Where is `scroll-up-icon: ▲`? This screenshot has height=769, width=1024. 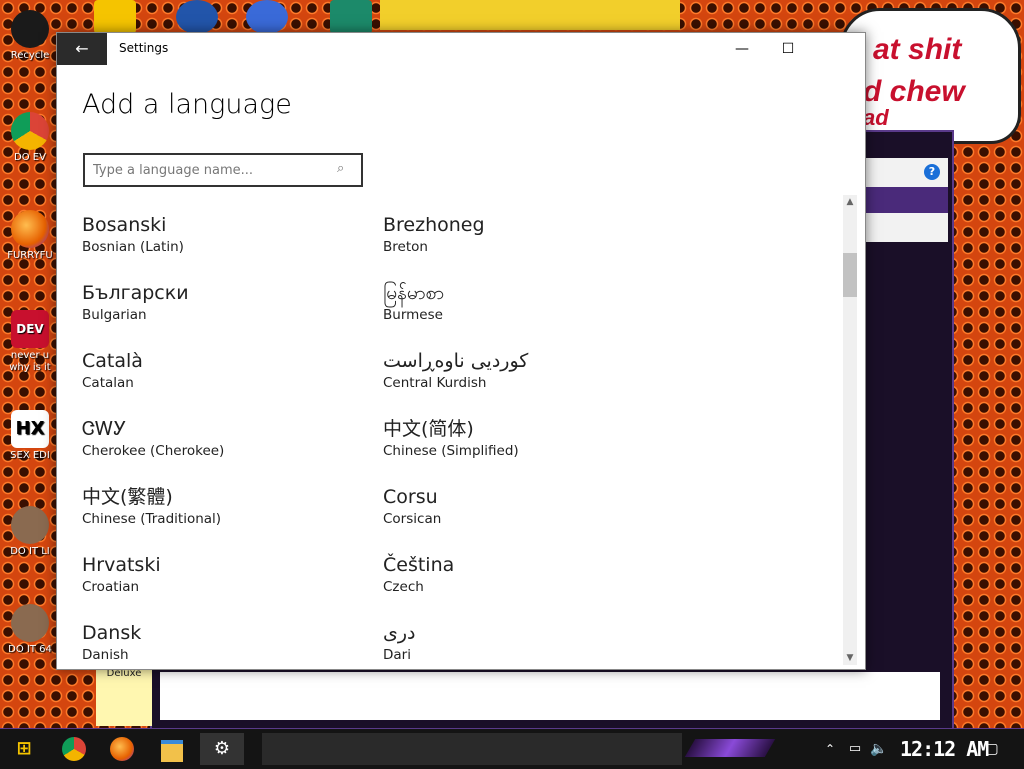
scroll-up-icon: ▲ is located at coordinates (850, 202).